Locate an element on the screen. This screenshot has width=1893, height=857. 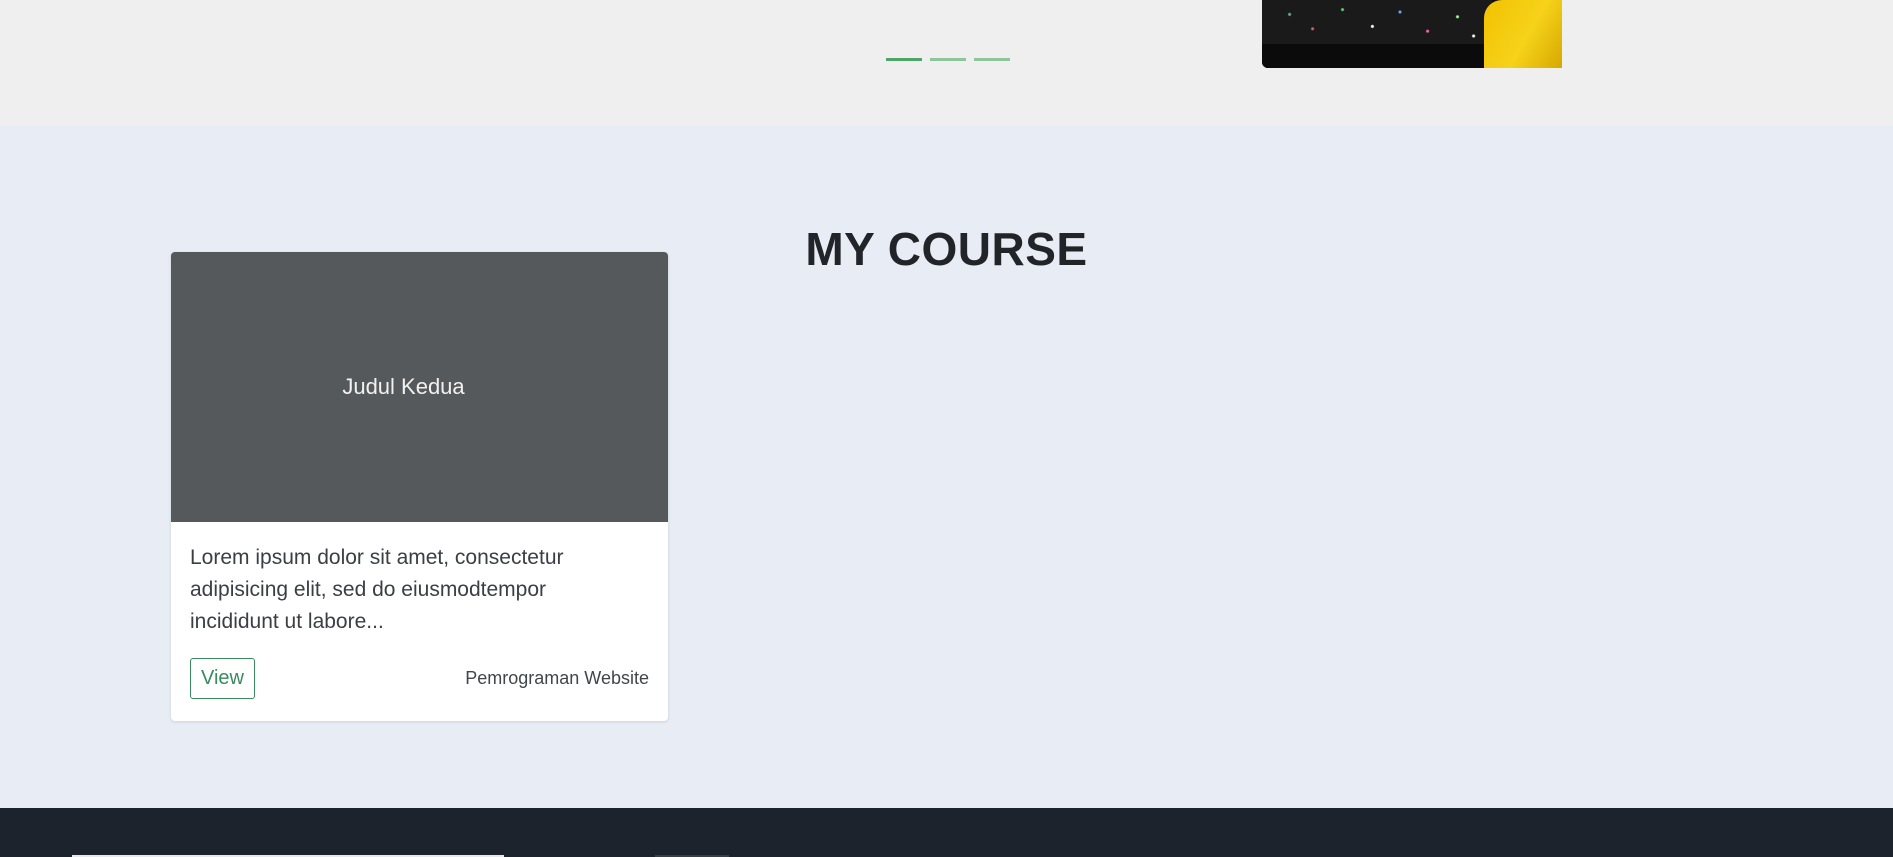
hero-shirt-graphic is located at coordinates (1377, 24).